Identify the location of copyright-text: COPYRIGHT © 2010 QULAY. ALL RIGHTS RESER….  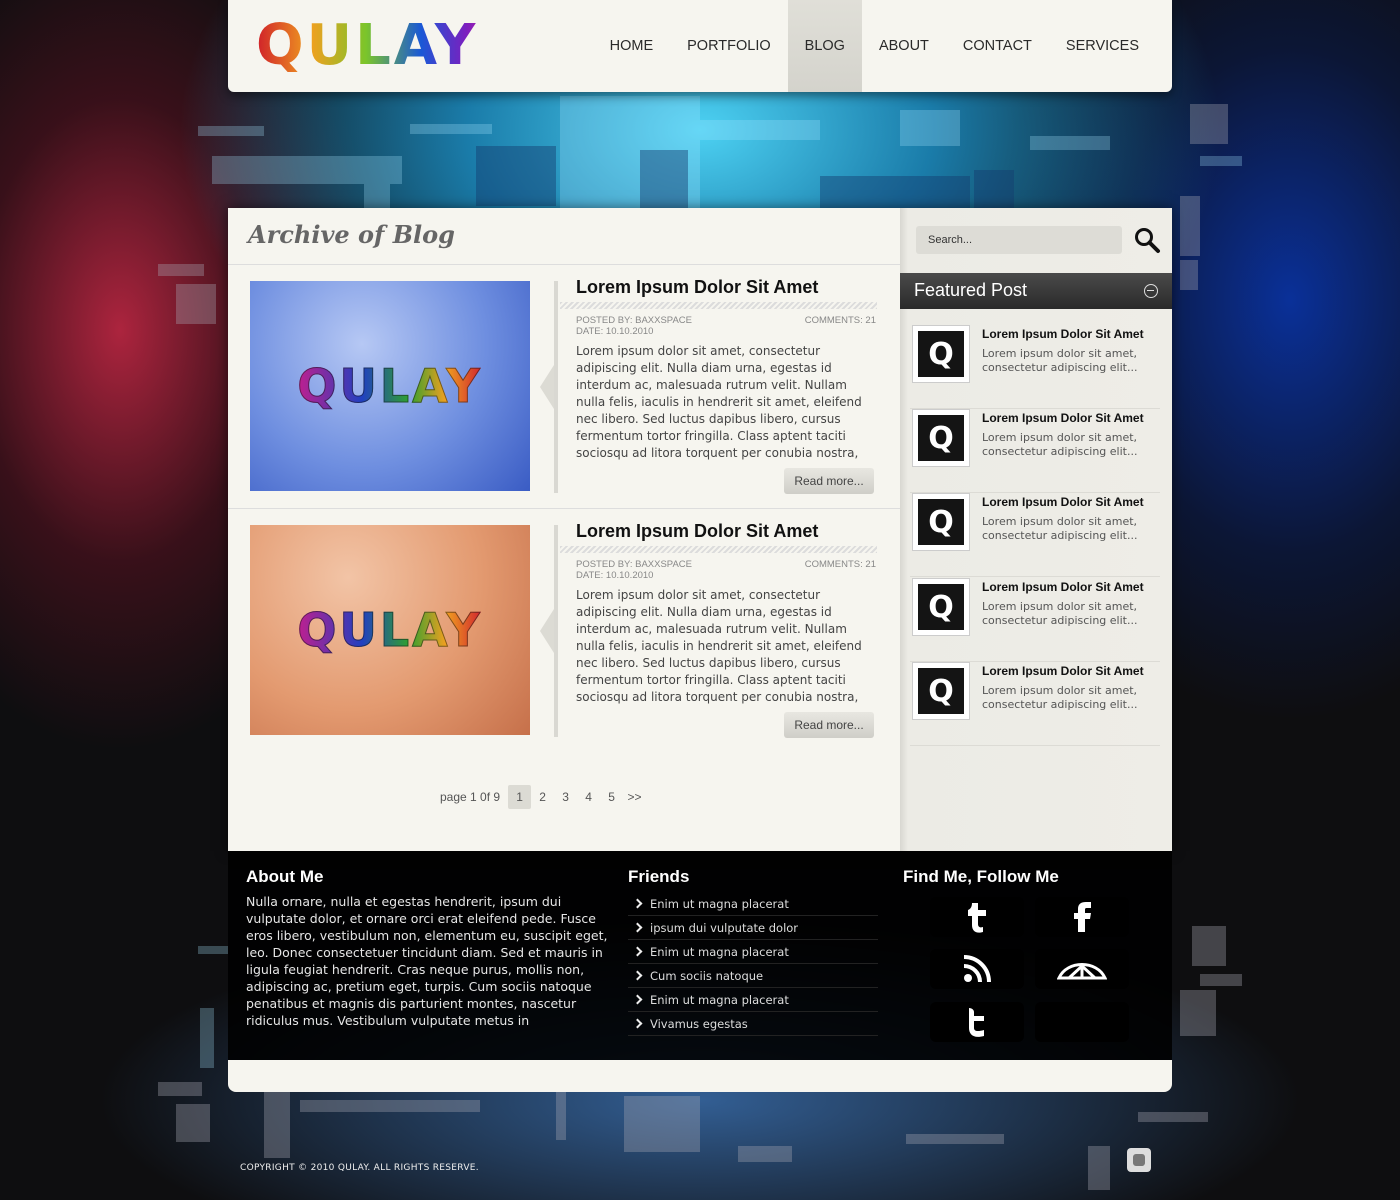
(359, 1168).